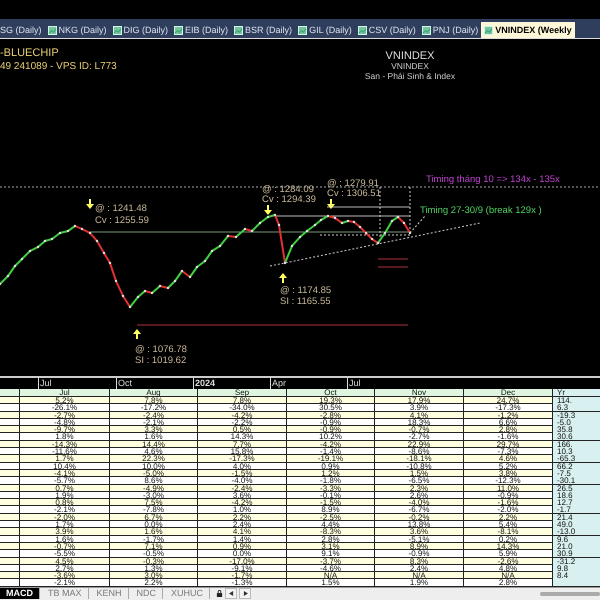 This screenshot has height=600, width=600. I want to click on table-cell: -9.1%, so click(242, 568).